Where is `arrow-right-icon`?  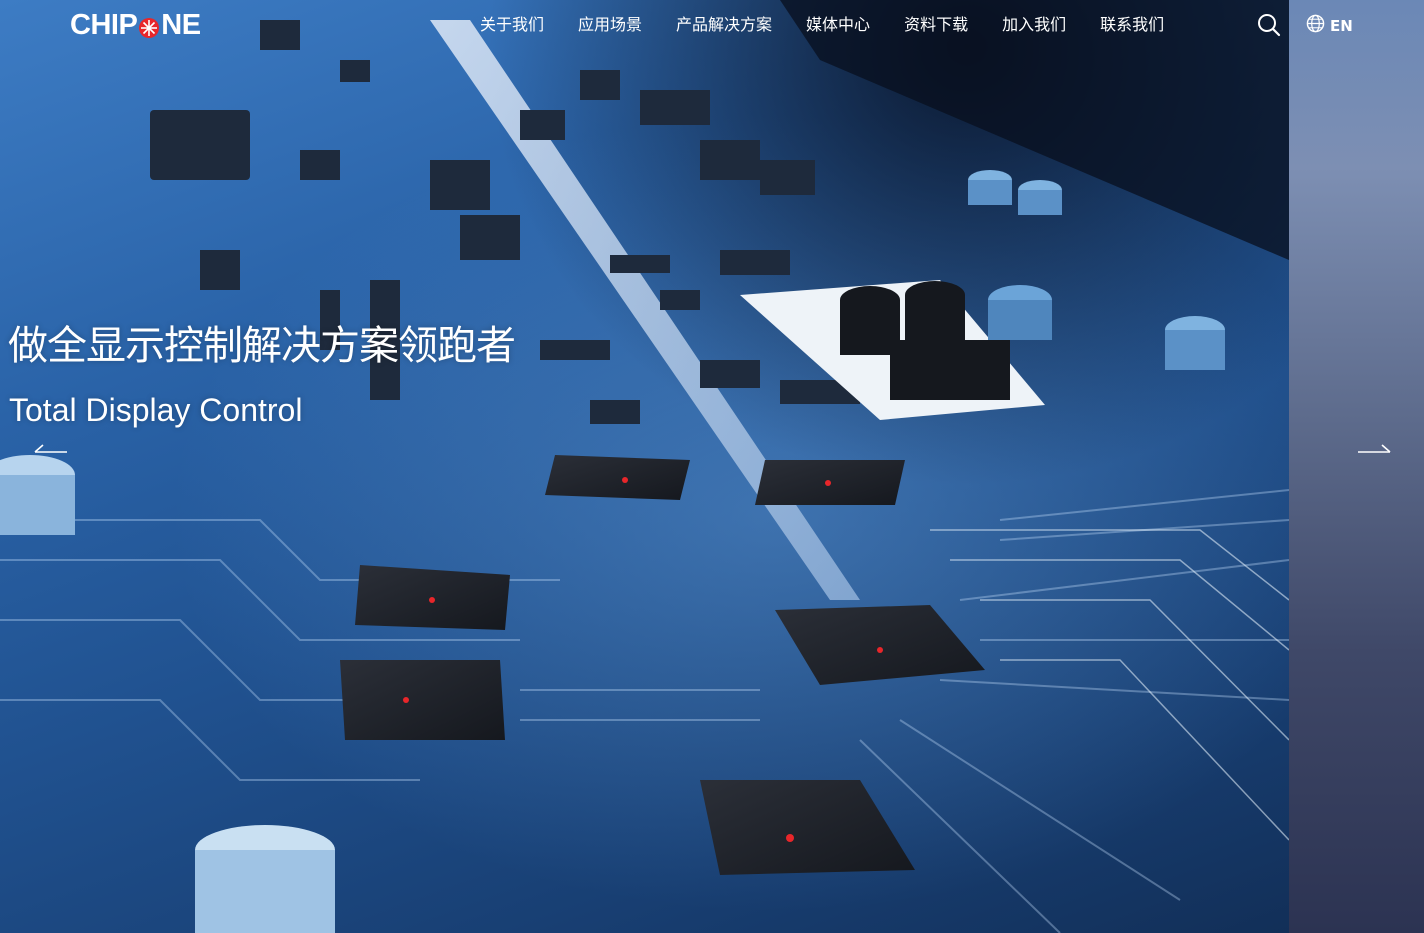 arrow-right-icon is located at coordinates (1374, 452).